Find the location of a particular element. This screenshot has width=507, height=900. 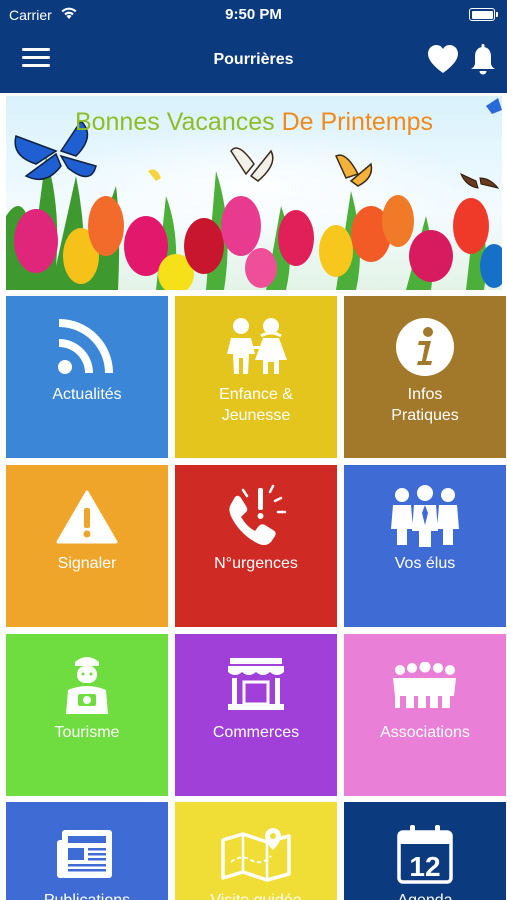

battery-icon is located at coordinates (483, 14).